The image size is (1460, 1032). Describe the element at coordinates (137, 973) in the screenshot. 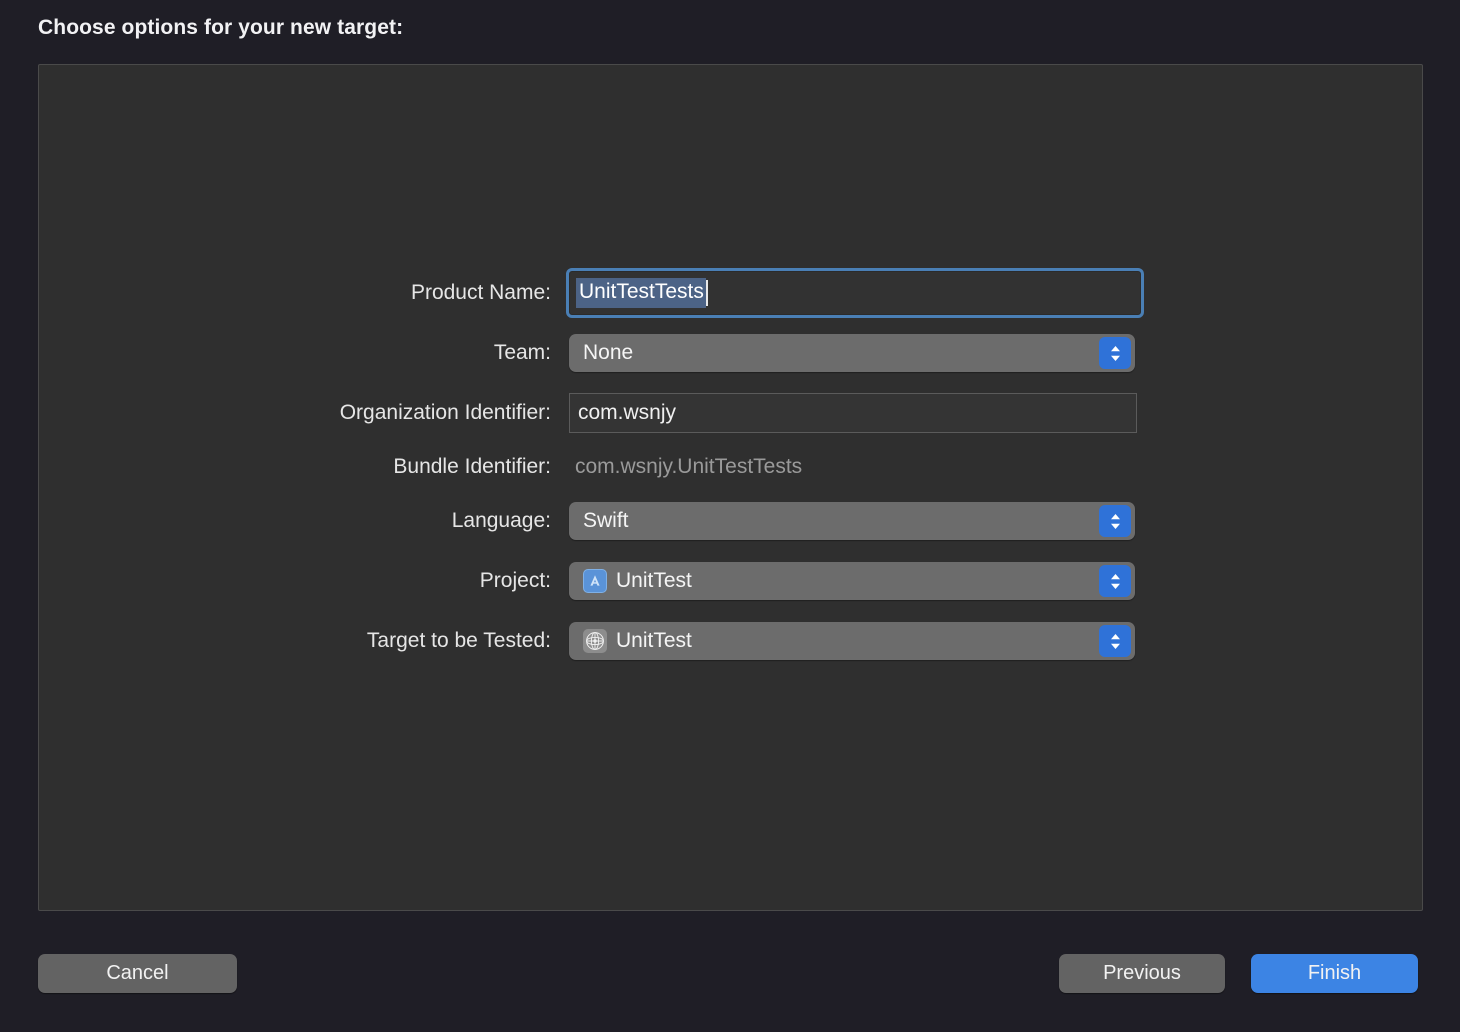

I see `cancel-button: Cancel` at that location.